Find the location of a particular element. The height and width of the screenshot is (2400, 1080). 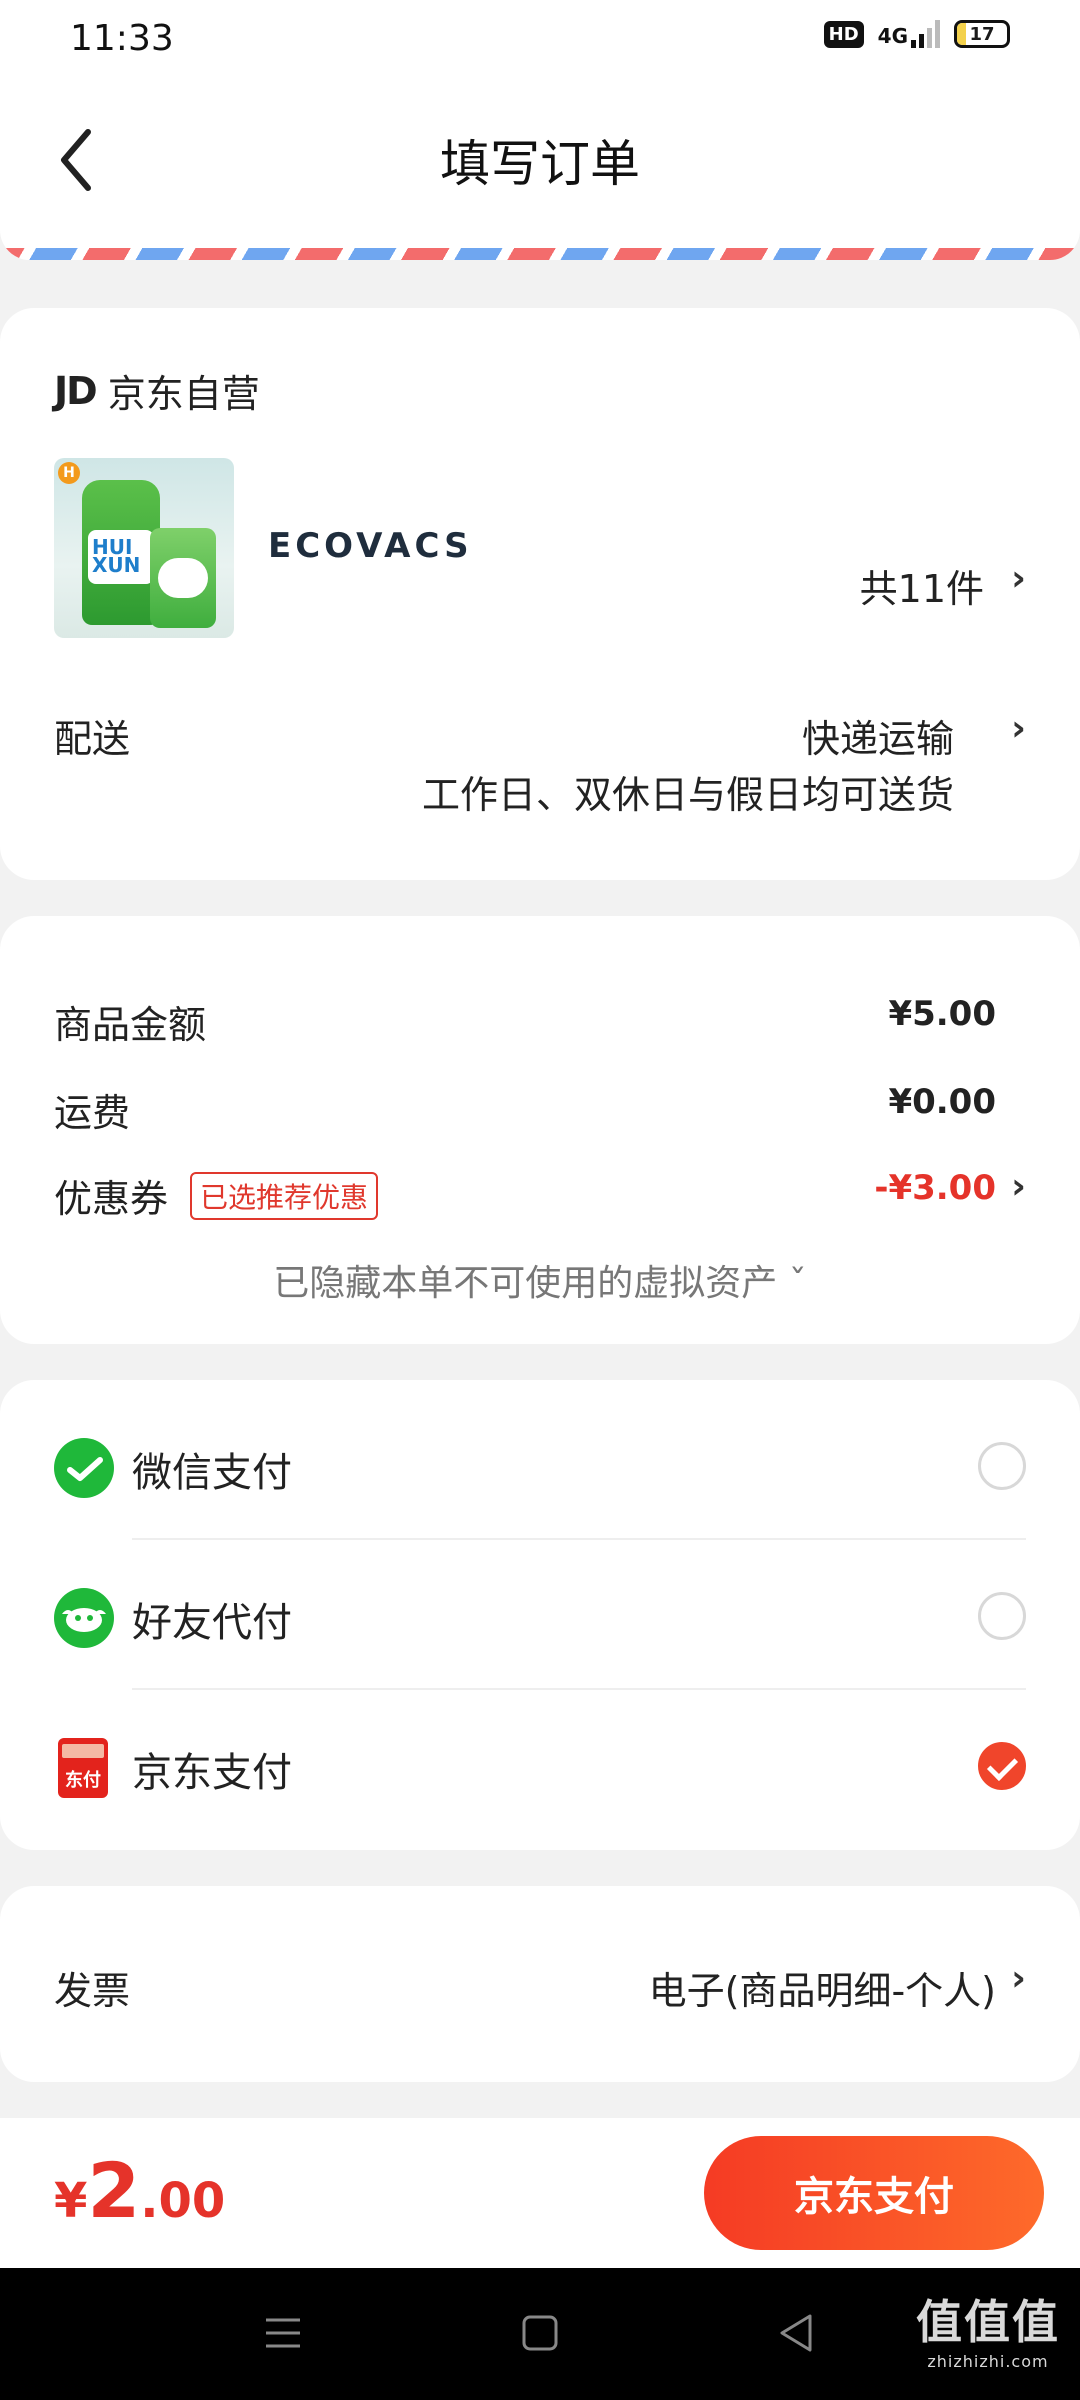

status-bar: 11:33 HD 4G 17 is located at coordinates (540, 40).